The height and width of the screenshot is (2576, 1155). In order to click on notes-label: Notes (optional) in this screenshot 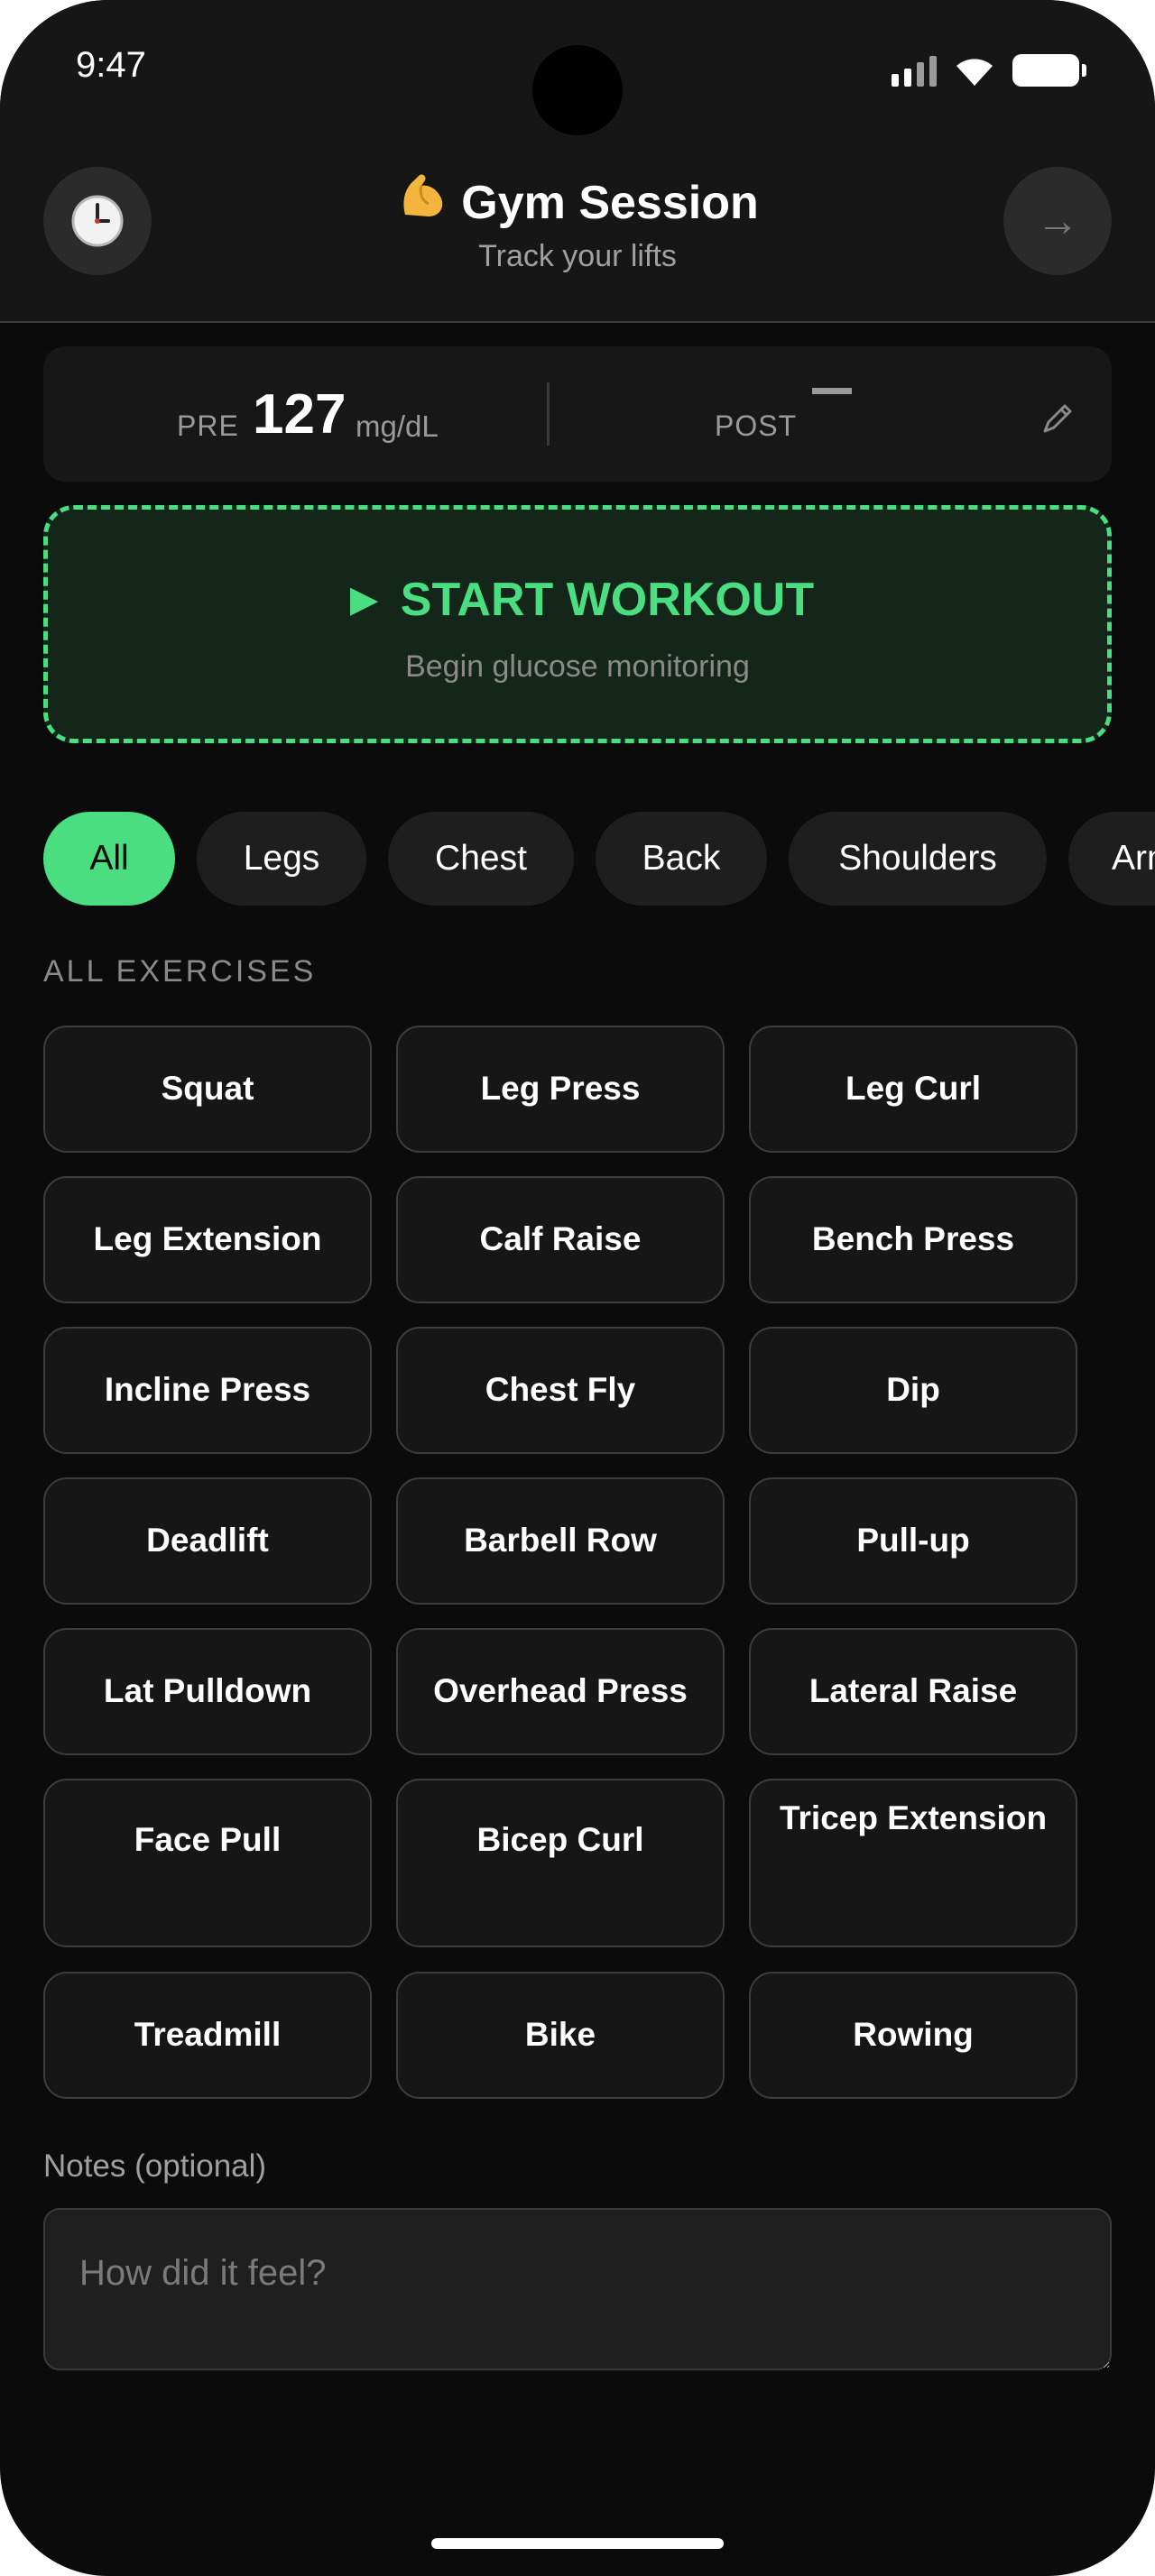, I will do `click(155, 2166)`.